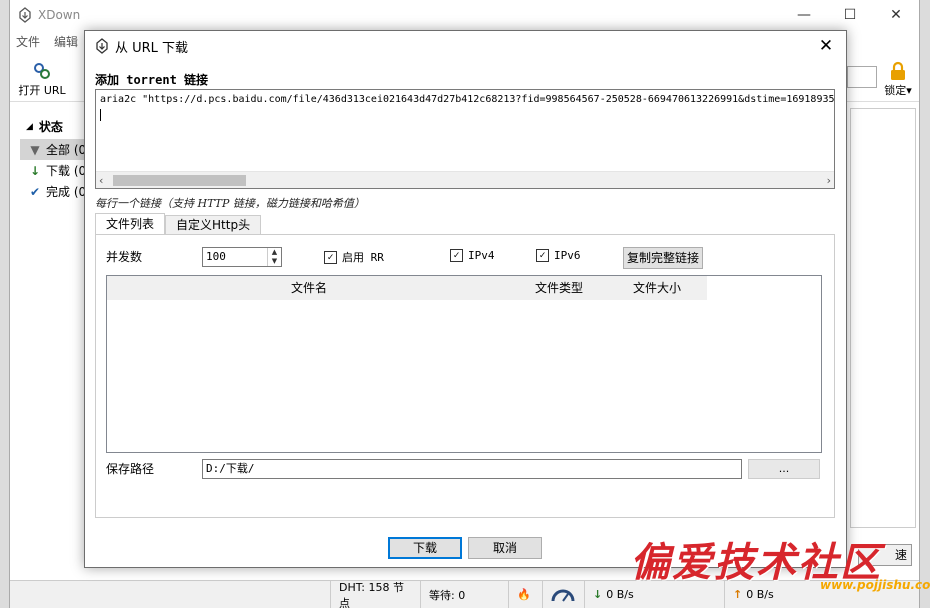 This screenshot has height=608, width=930. What do you see at coordinates (657, 288) in the screenshot?
I see `column-file-size: 文件大小` at bounding box center [657, 288].